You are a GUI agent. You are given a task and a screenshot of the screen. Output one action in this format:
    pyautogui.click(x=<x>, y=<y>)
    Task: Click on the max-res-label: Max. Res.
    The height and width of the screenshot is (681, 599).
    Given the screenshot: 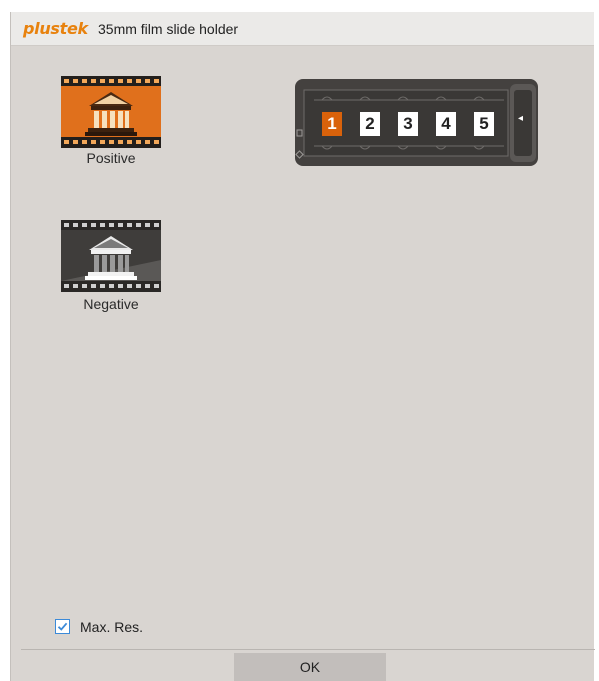 What is the action you would take?
    pyautogui.click(x=112, y=627)
    